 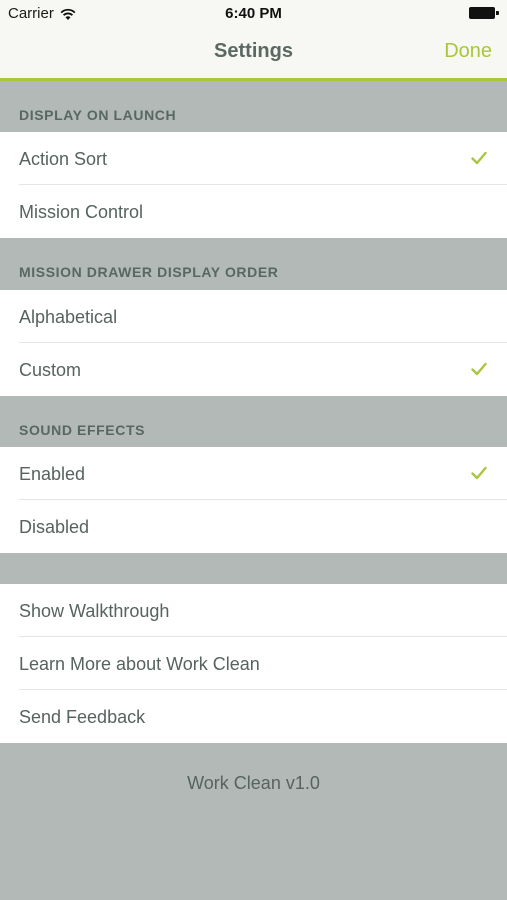 What do you see at coordinates (253, 568) in the screenshot?
I see `section-spacer` at bounding box center [253, 568].